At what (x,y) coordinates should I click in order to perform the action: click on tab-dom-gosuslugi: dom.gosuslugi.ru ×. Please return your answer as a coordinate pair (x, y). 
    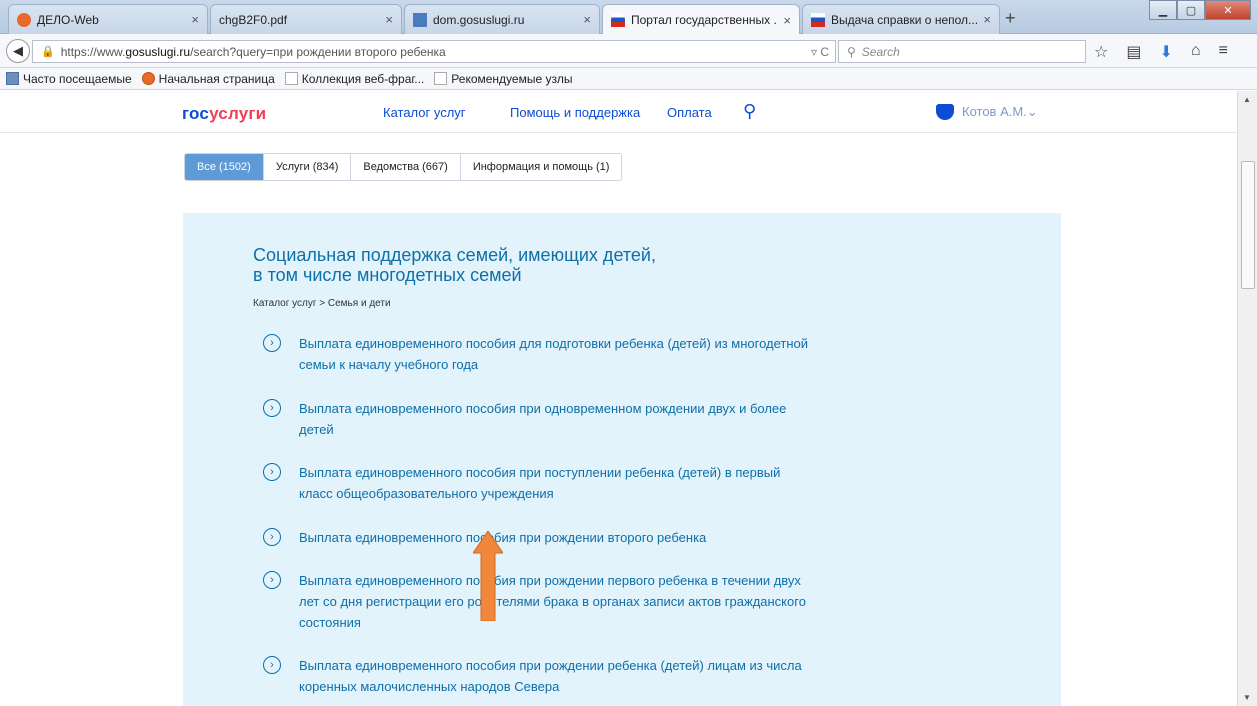
    Looking at the image, I should click on (502, 19).